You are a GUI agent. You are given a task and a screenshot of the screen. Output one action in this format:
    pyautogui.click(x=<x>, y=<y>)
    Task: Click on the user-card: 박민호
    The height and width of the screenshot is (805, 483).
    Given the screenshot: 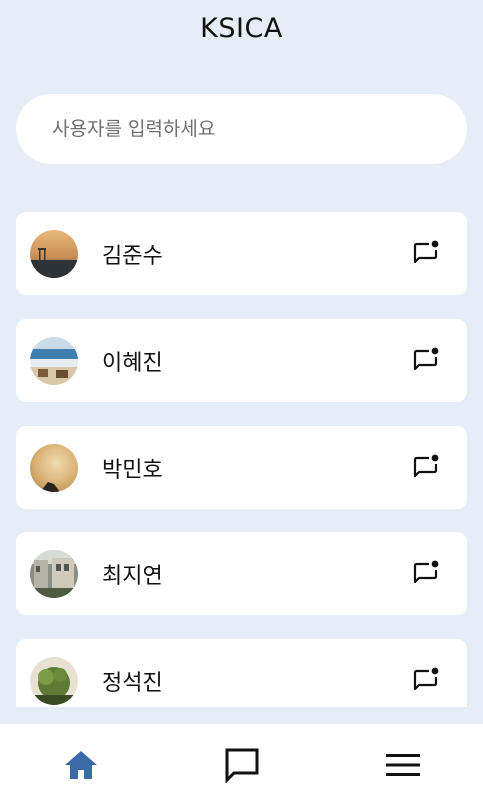 What is the action you would take?
    pyautogui.click(x=241, y=467)
    